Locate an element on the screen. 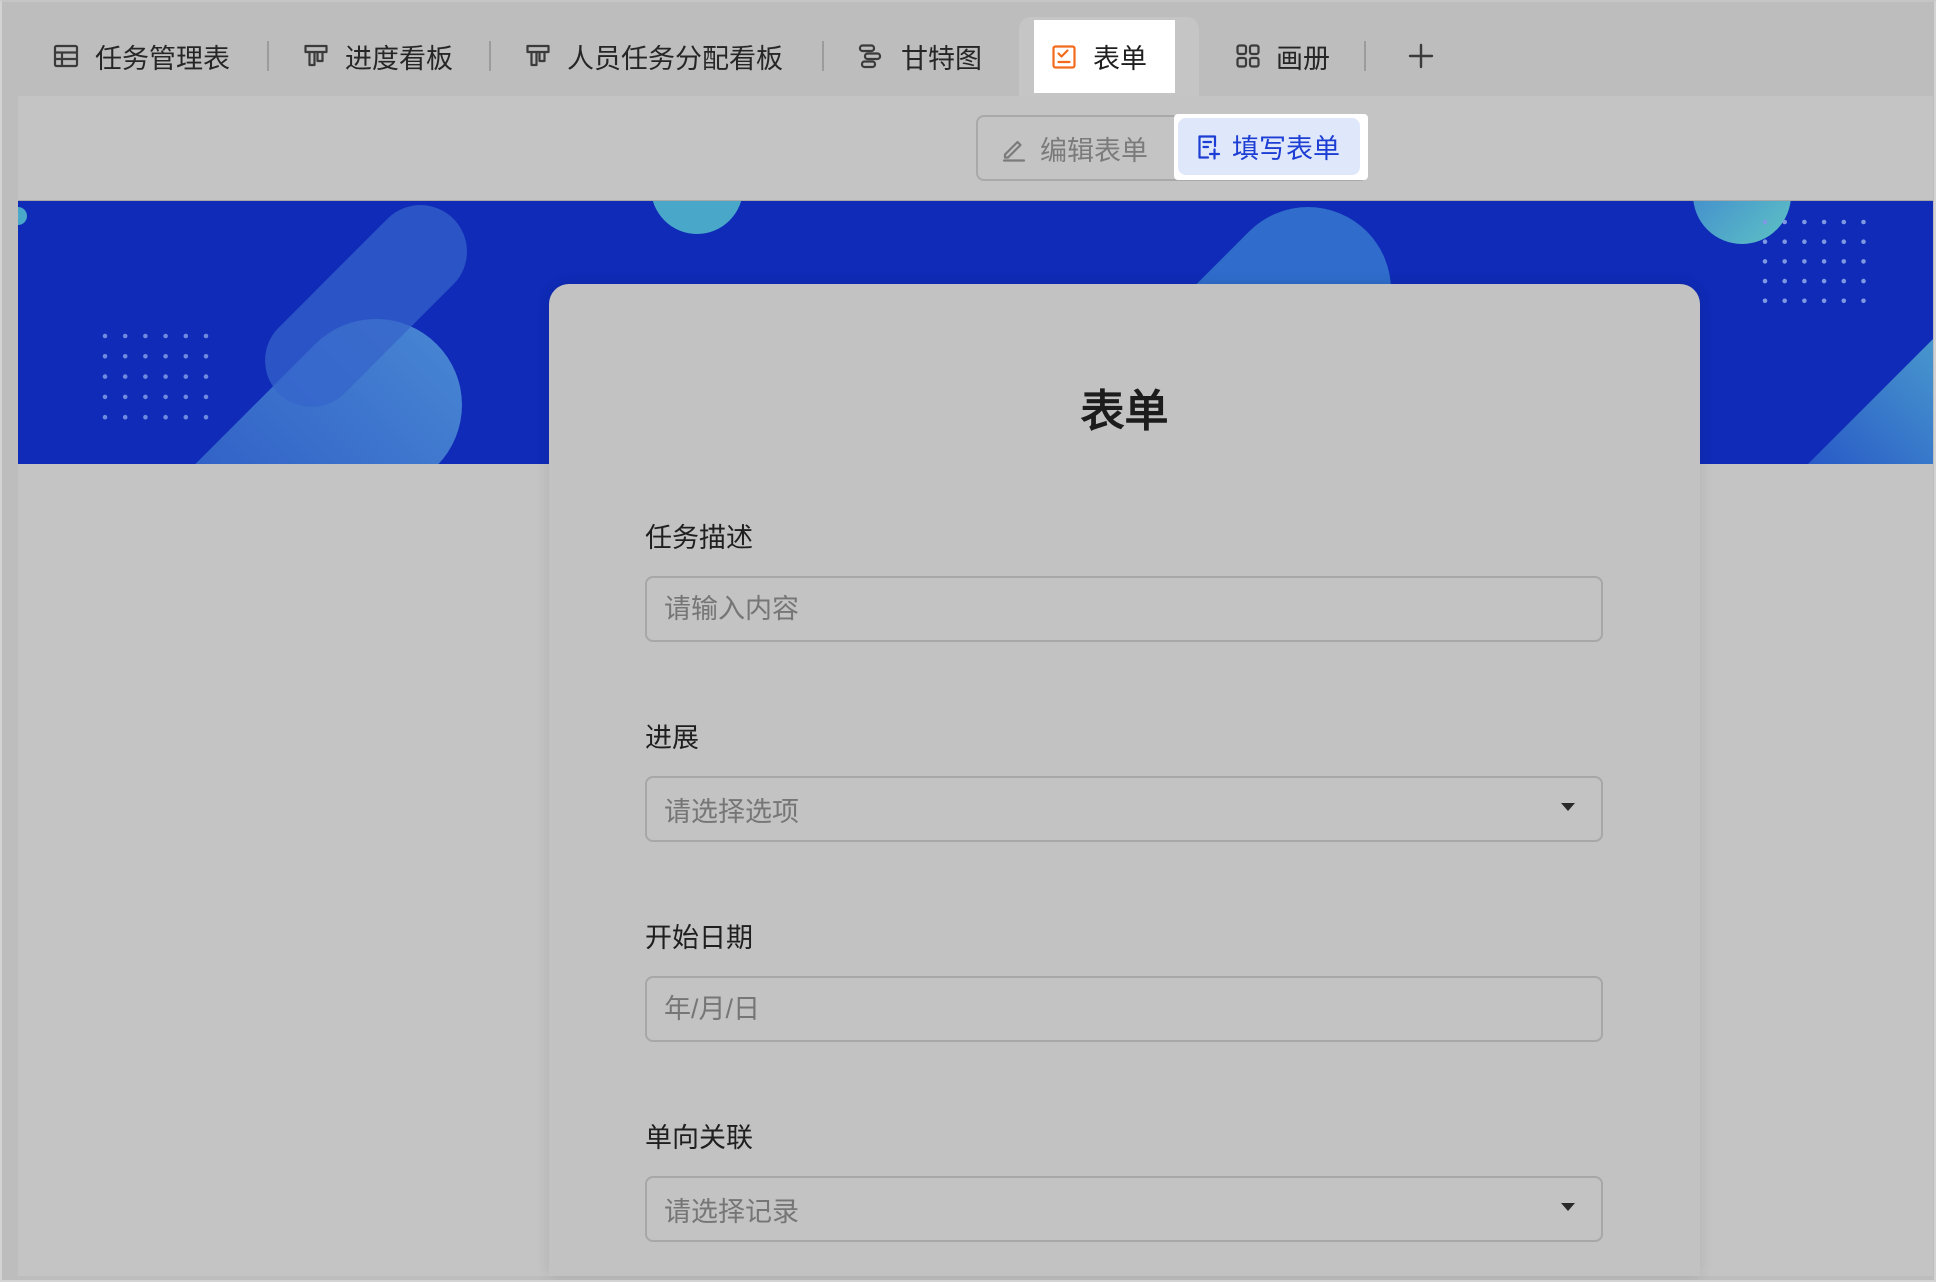  fill-form-highlight: 填写表单 is located at coordinates (1271, 147).